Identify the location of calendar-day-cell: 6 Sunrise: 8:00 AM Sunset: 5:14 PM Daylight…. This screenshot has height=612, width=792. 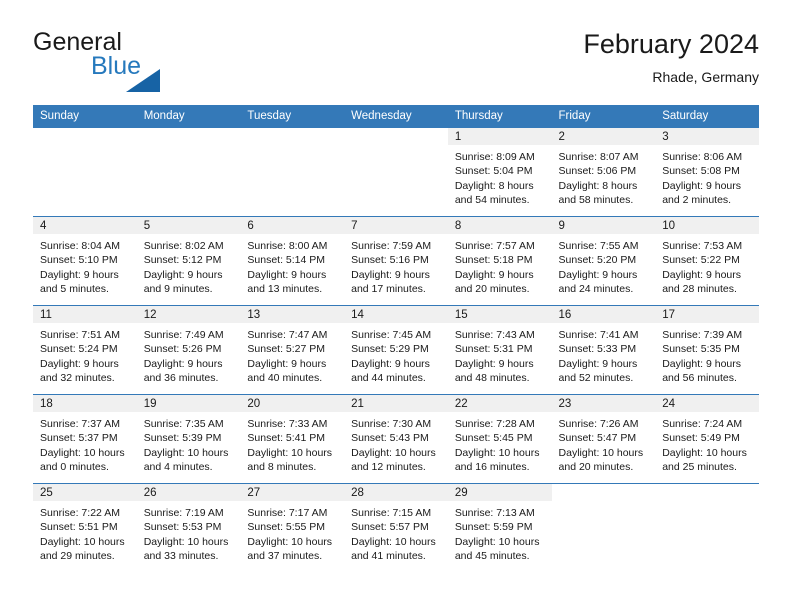
(292, 261).